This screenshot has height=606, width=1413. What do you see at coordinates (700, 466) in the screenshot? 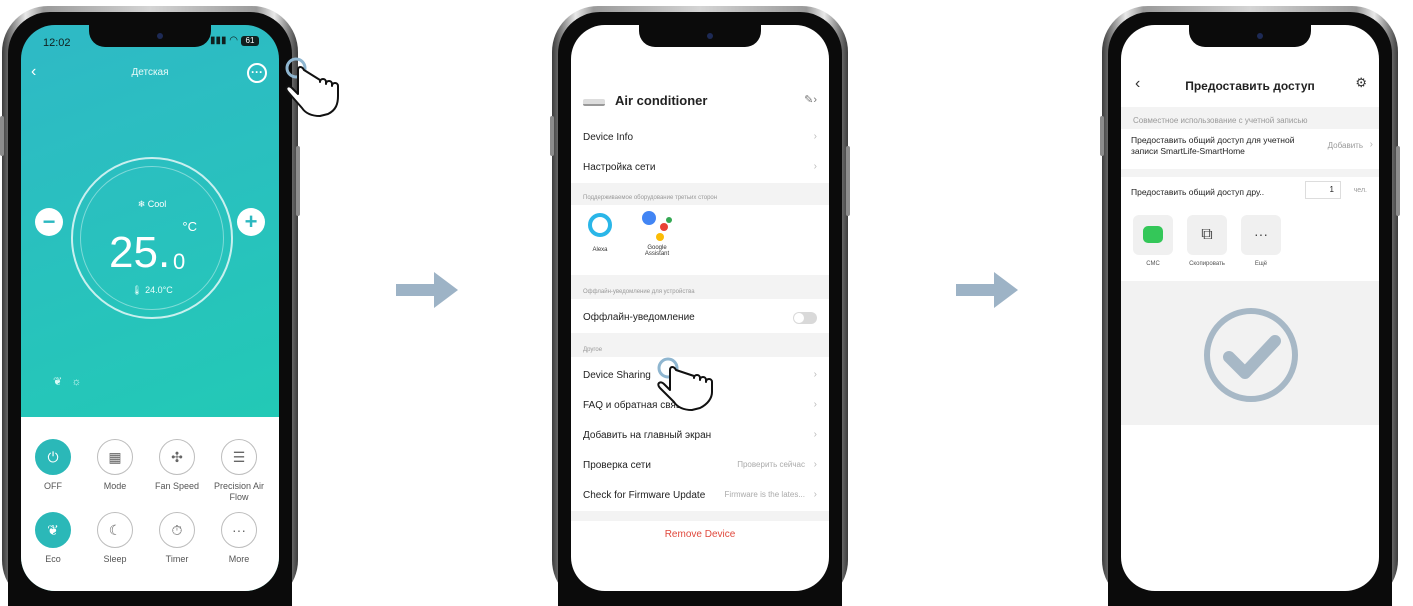
I see `row-check-network: Проверка сети Проверить сейчас ›` at bounding box center [700, 466].